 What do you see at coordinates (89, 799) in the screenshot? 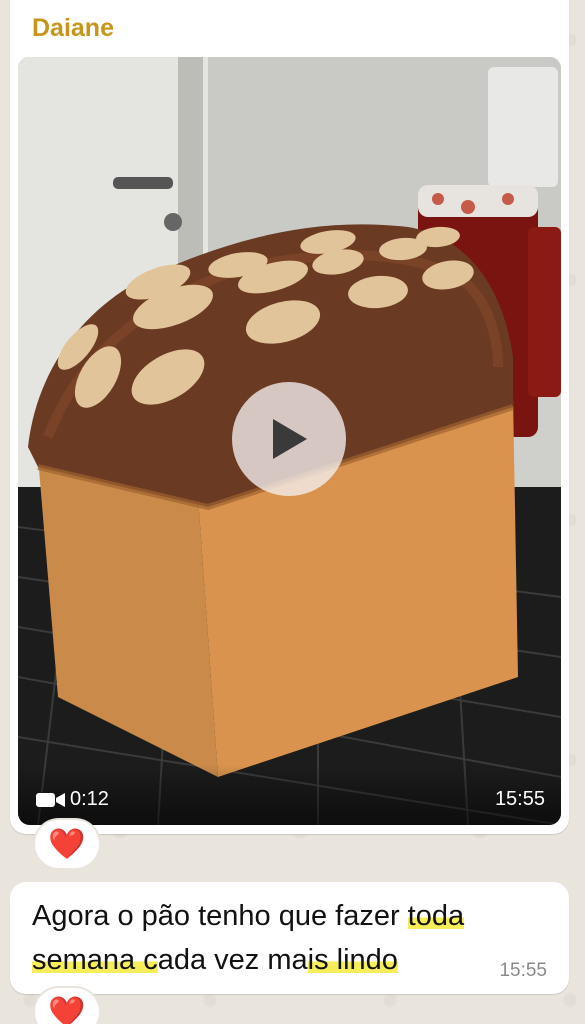
I see `video-duration-text: 0:12` at bounding box center [89, 799].